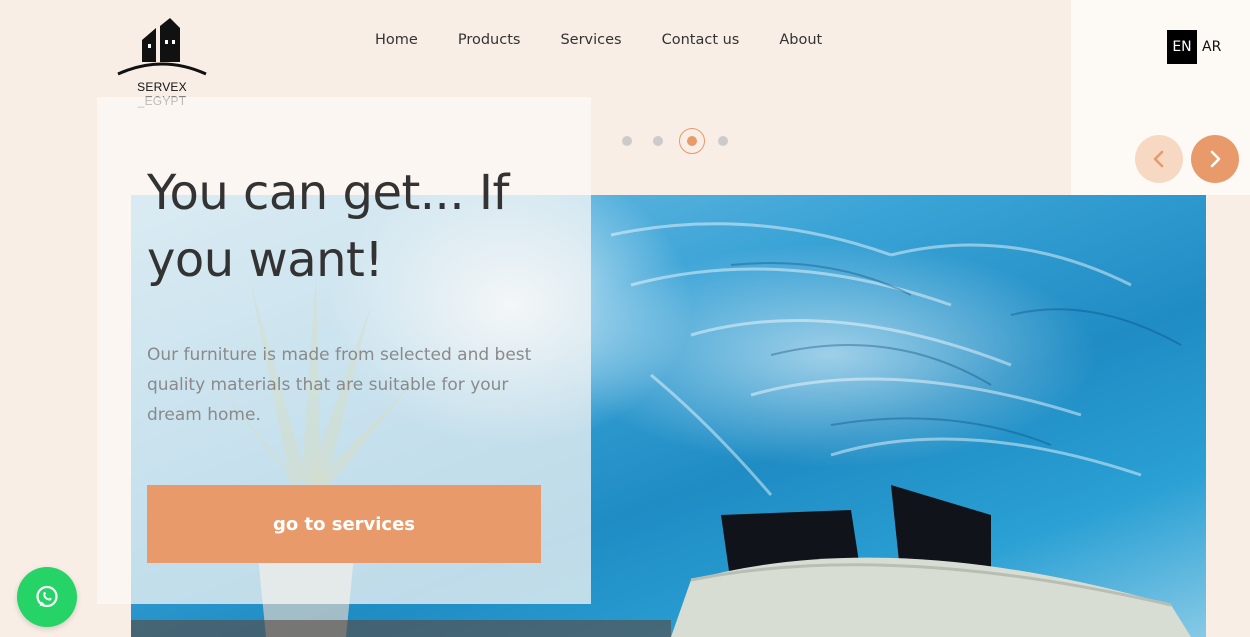  I want to click on language-switcher: EN AR, so click(1194, 47).